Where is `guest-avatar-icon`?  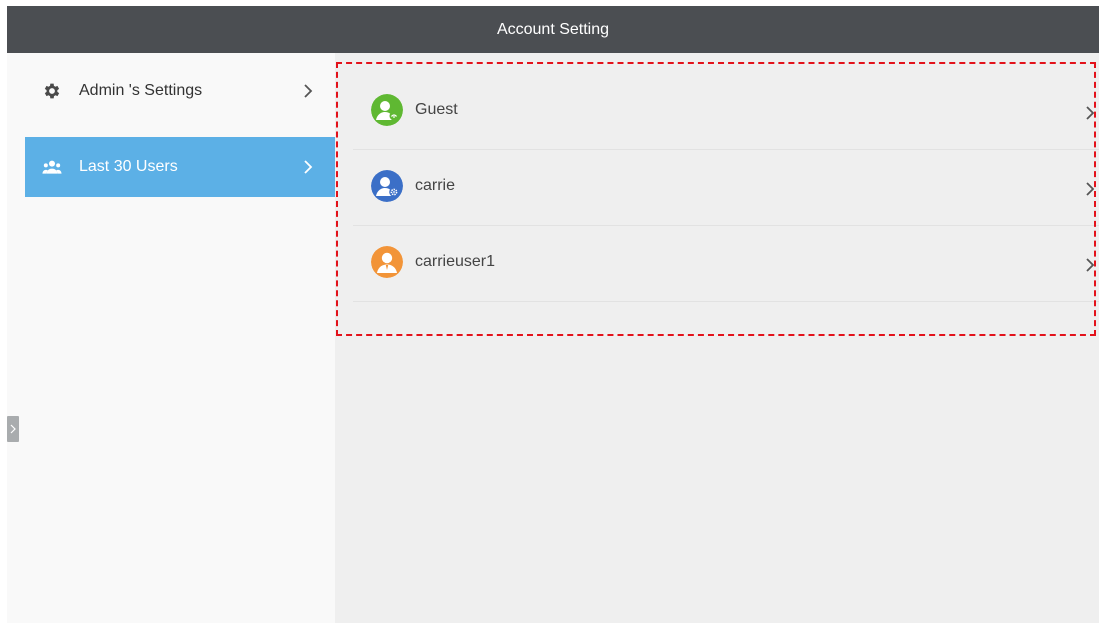 guest-avatar-icon is located at coordinates (387, 110).